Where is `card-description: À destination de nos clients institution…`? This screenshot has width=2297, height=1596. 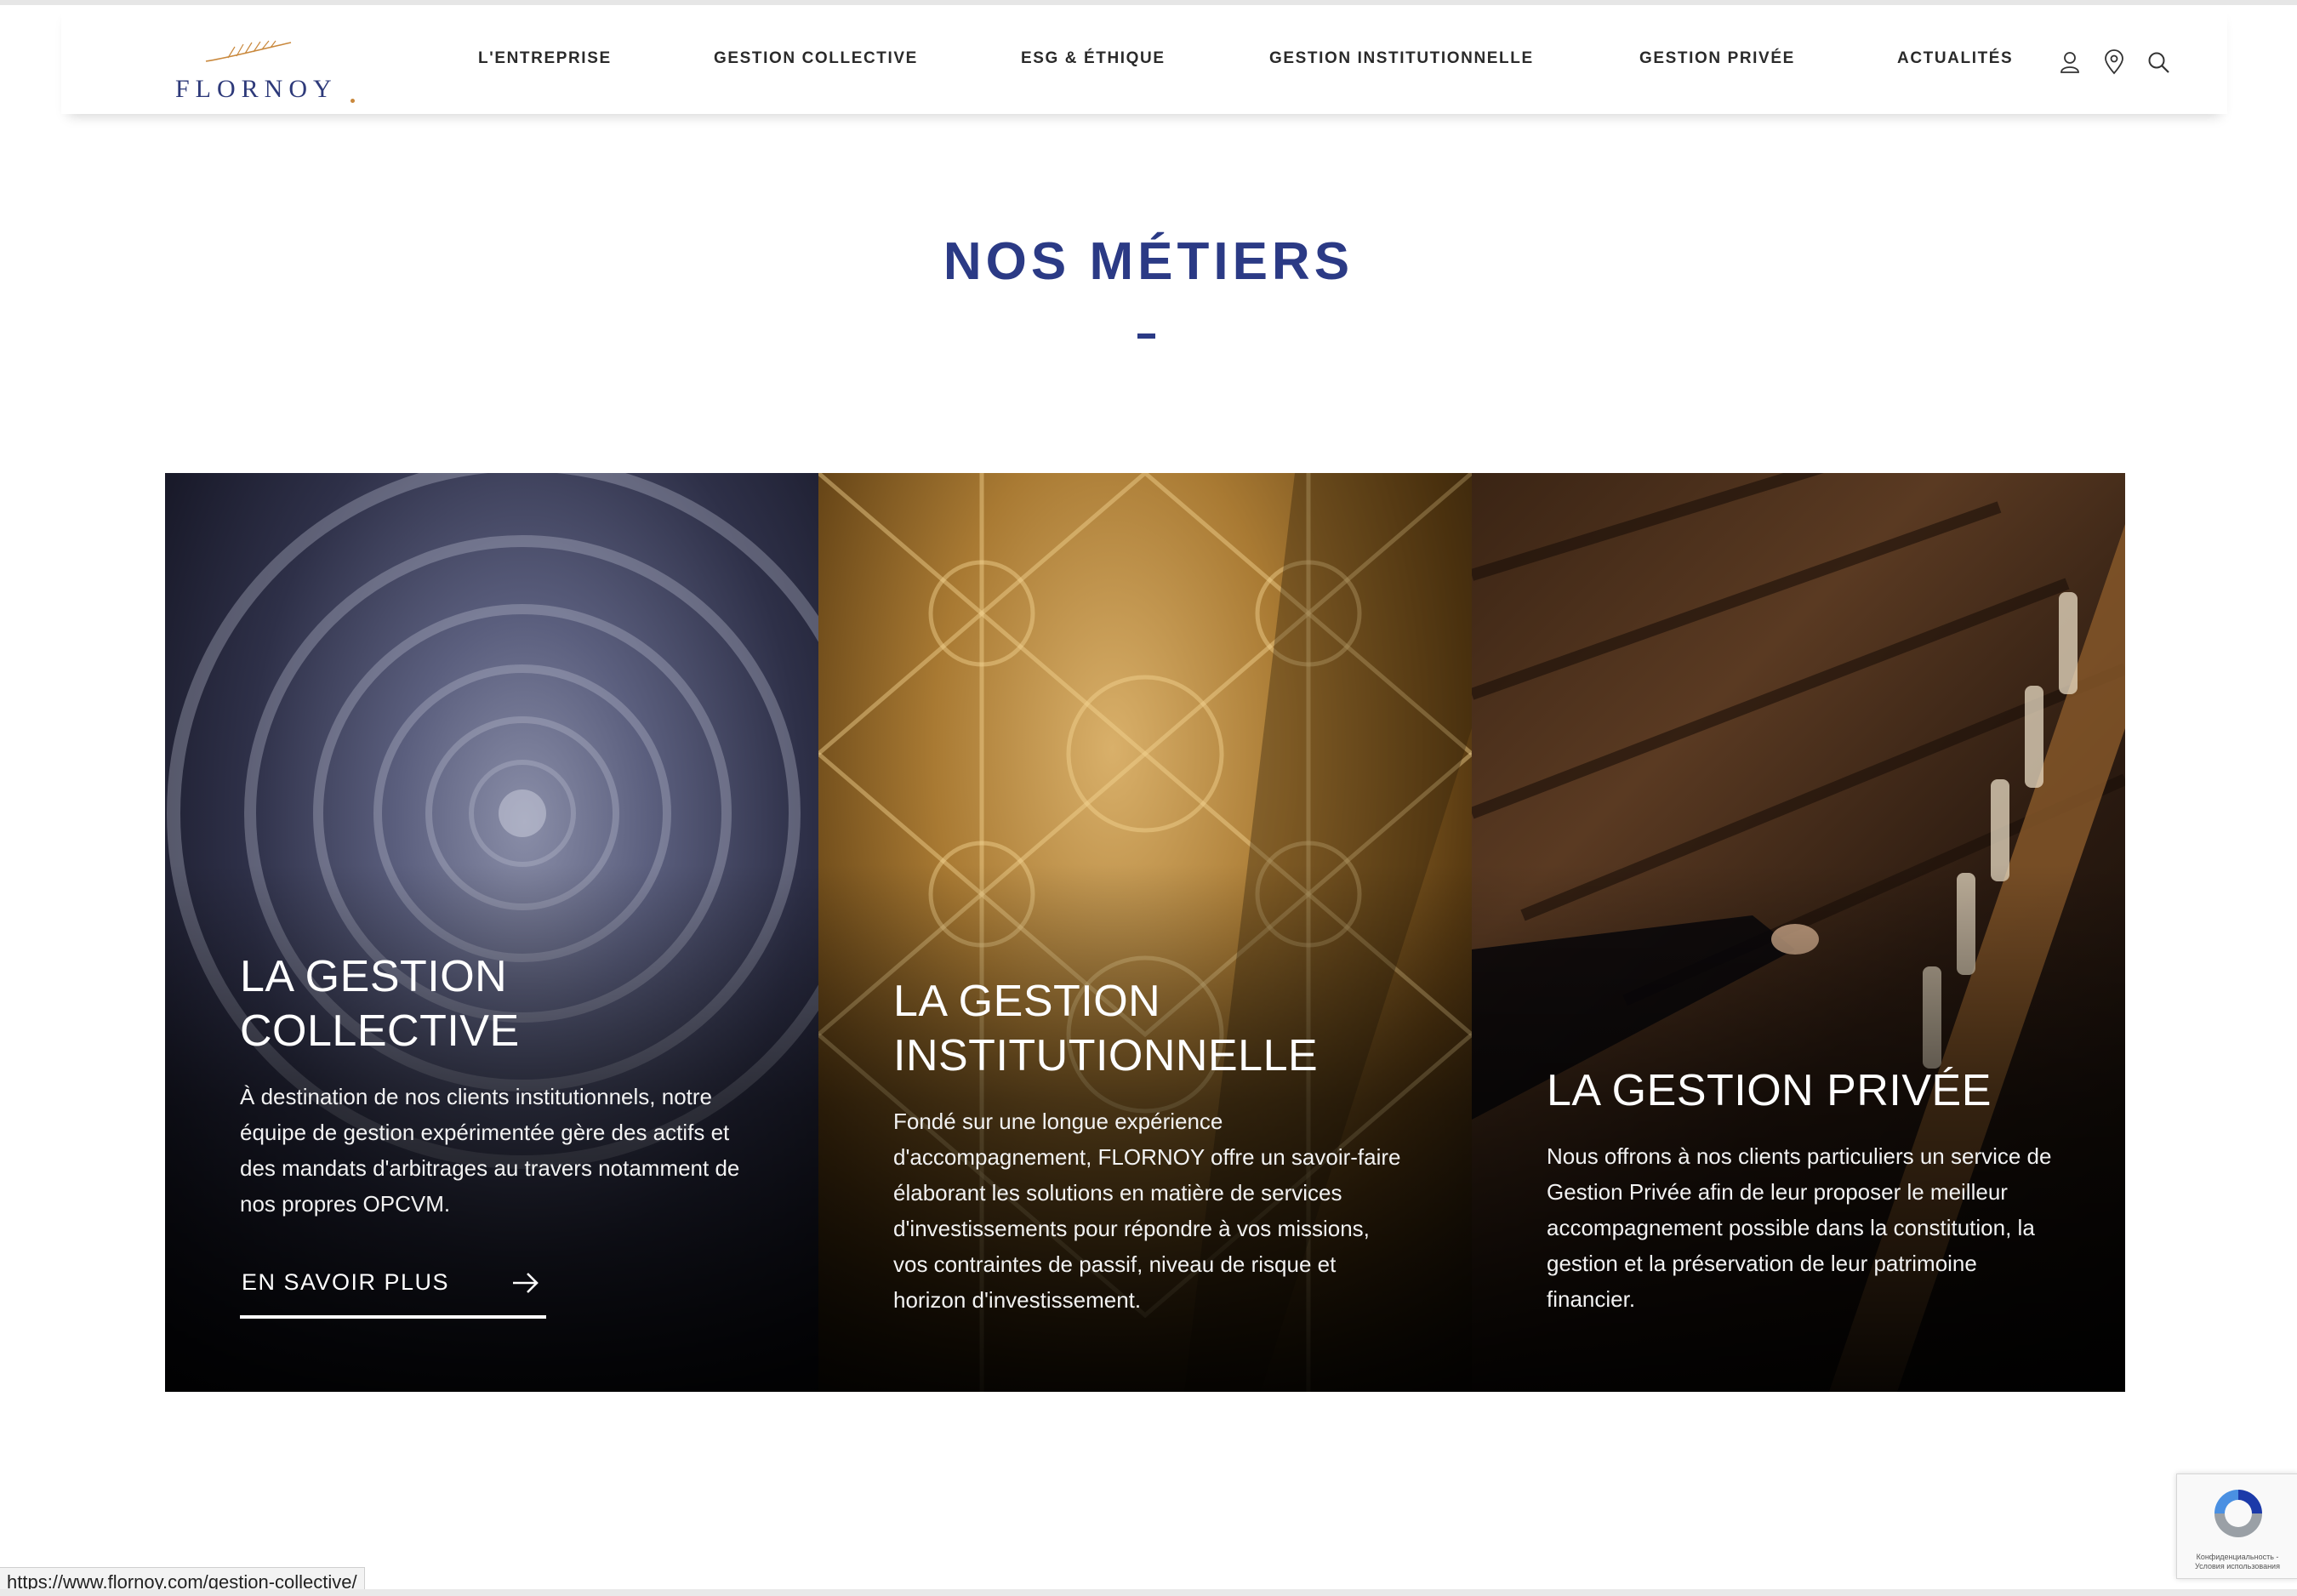
card-description: À destination de nos clients institution… is located at coordinates (490, 1150).